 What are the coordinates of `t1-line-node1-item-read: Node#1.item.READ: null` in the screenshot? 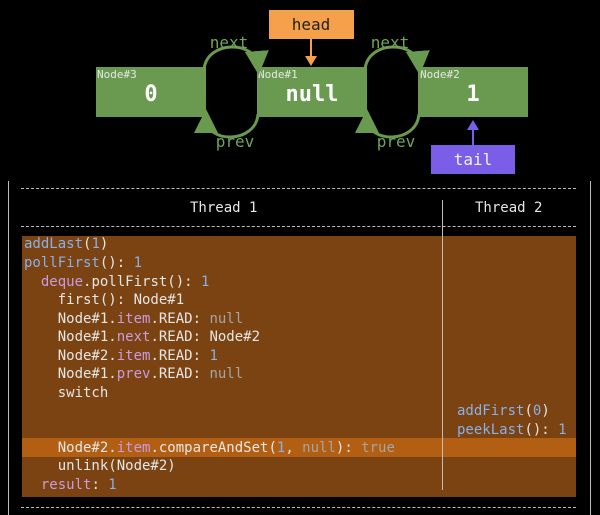 It's located at (134, 319).